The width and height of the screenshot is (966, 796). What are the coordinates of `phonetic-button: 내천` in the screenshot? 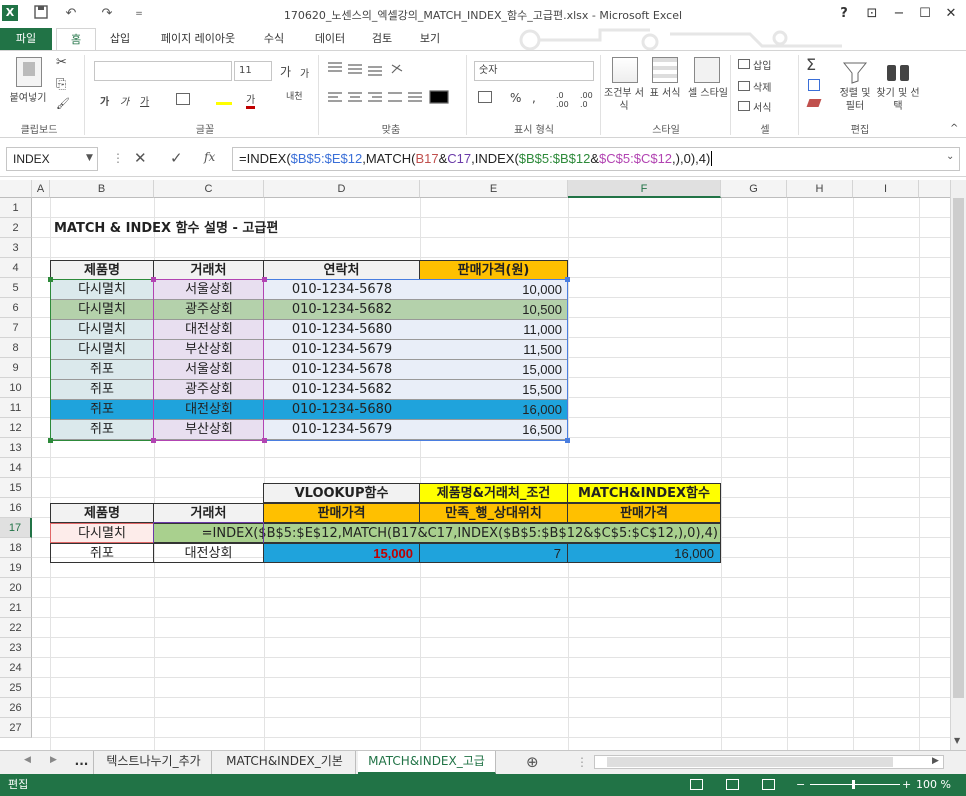 It's located at (296, 95).